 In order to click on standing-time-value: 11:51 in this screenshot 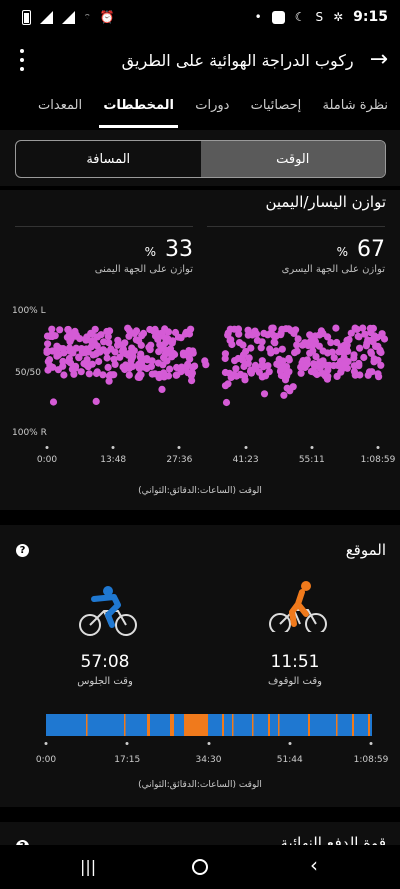, I will do `click(295, 662)`.